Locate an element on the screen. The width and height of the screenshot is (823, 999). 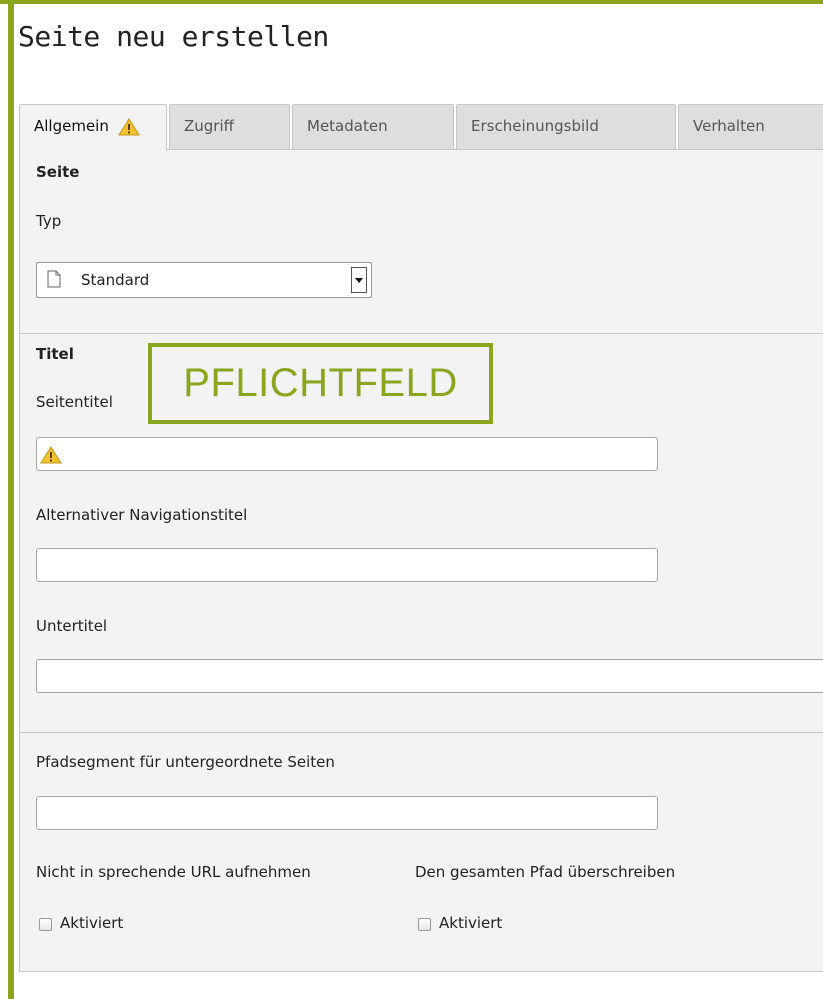
chevron-down-icon is located at coordinates (359, 280).